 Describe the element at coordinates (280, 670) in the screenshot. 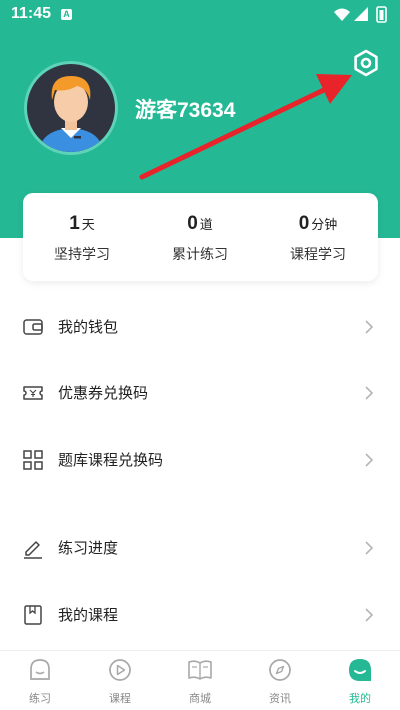

I see `compass-icon` at that location.